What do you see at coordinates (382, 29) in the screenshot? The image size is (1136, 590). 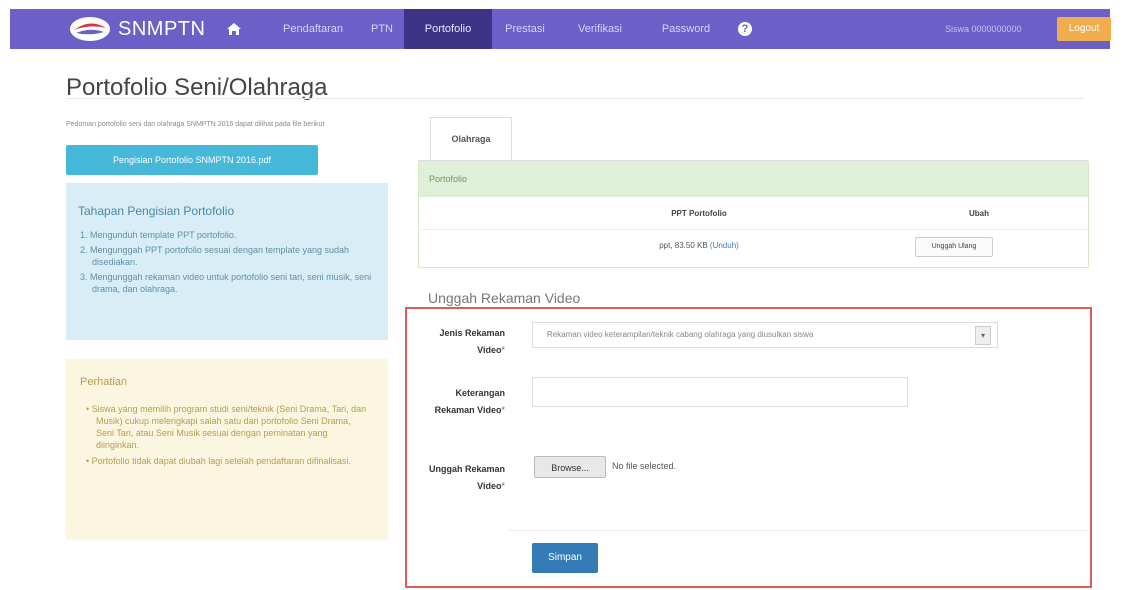 I see `nav-ptn: PTN` at bounding box center [382, 29].